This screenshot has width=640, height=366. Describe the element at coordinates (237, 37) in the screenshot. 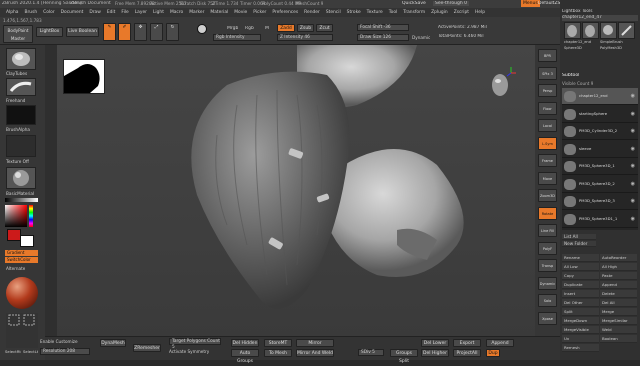

I see `rgb-intensity-slider: Rgb Intensity` at that location.